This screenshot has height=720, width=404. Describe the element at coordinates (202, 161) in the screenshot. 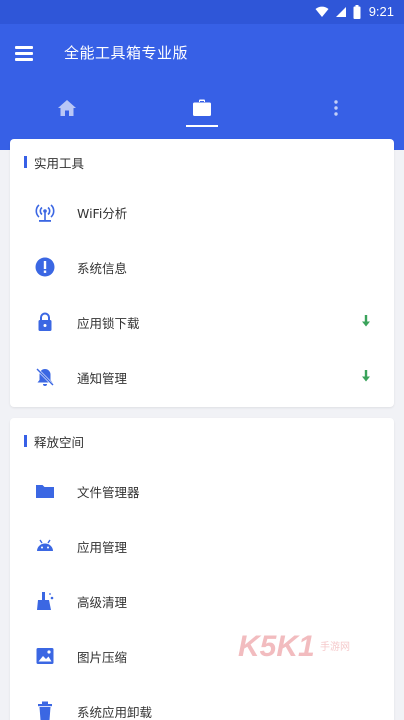

I see `section-header: 实用工具` at that location.